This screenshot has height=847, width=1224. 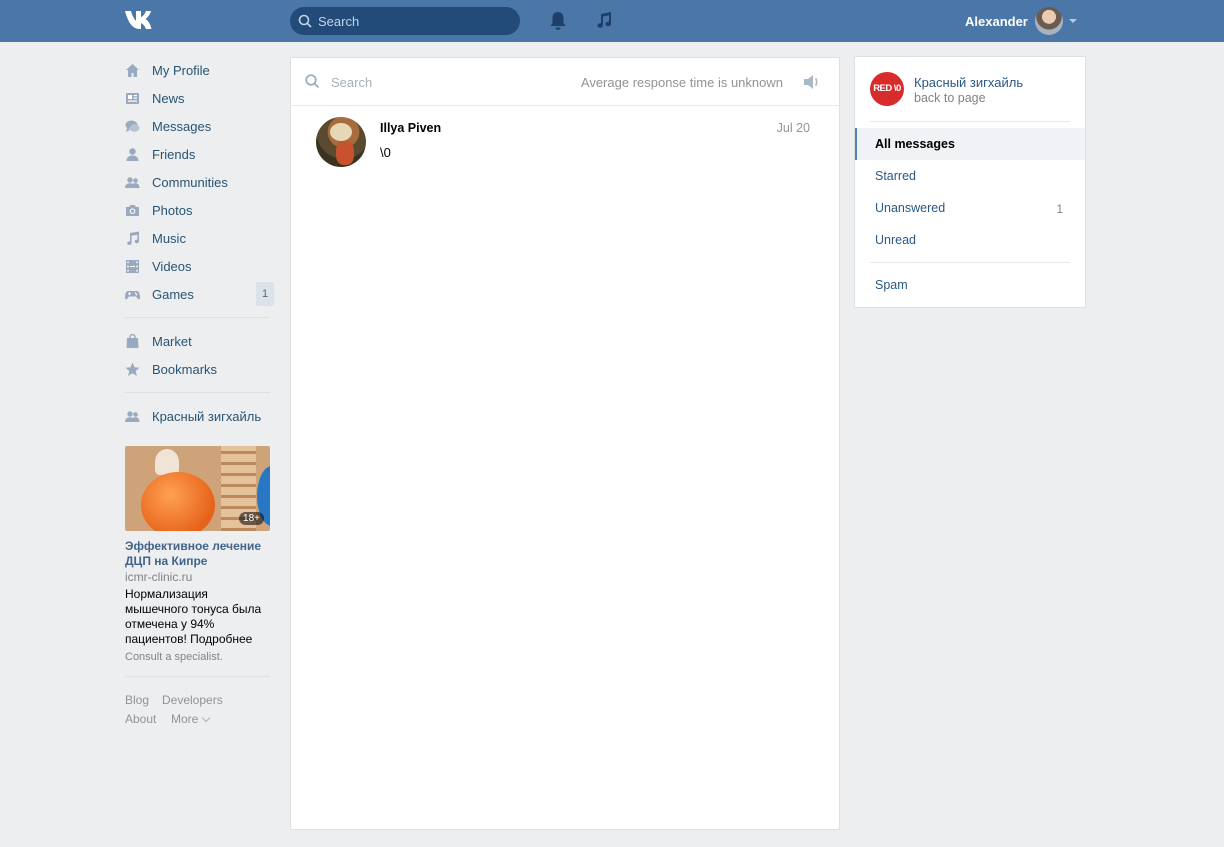 What do you see at coordinates (1073, 21) in the screenshot?
I see `caret-down-icon` at bounding box center [1073, 21].